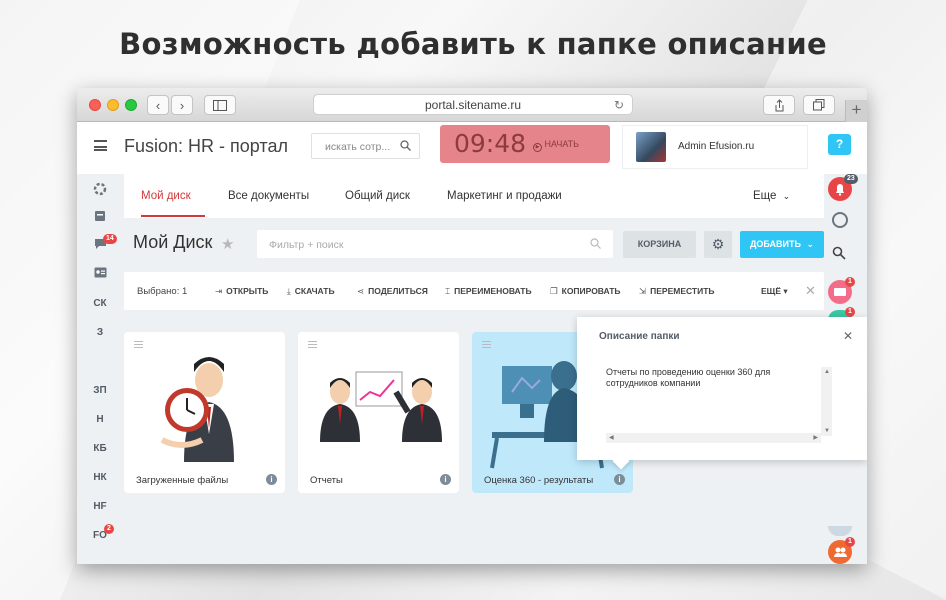 This screenshot has width=946, height=600. I want to click on timer-start-button: ▶ НАЧАТЬ, so click(556, 145).